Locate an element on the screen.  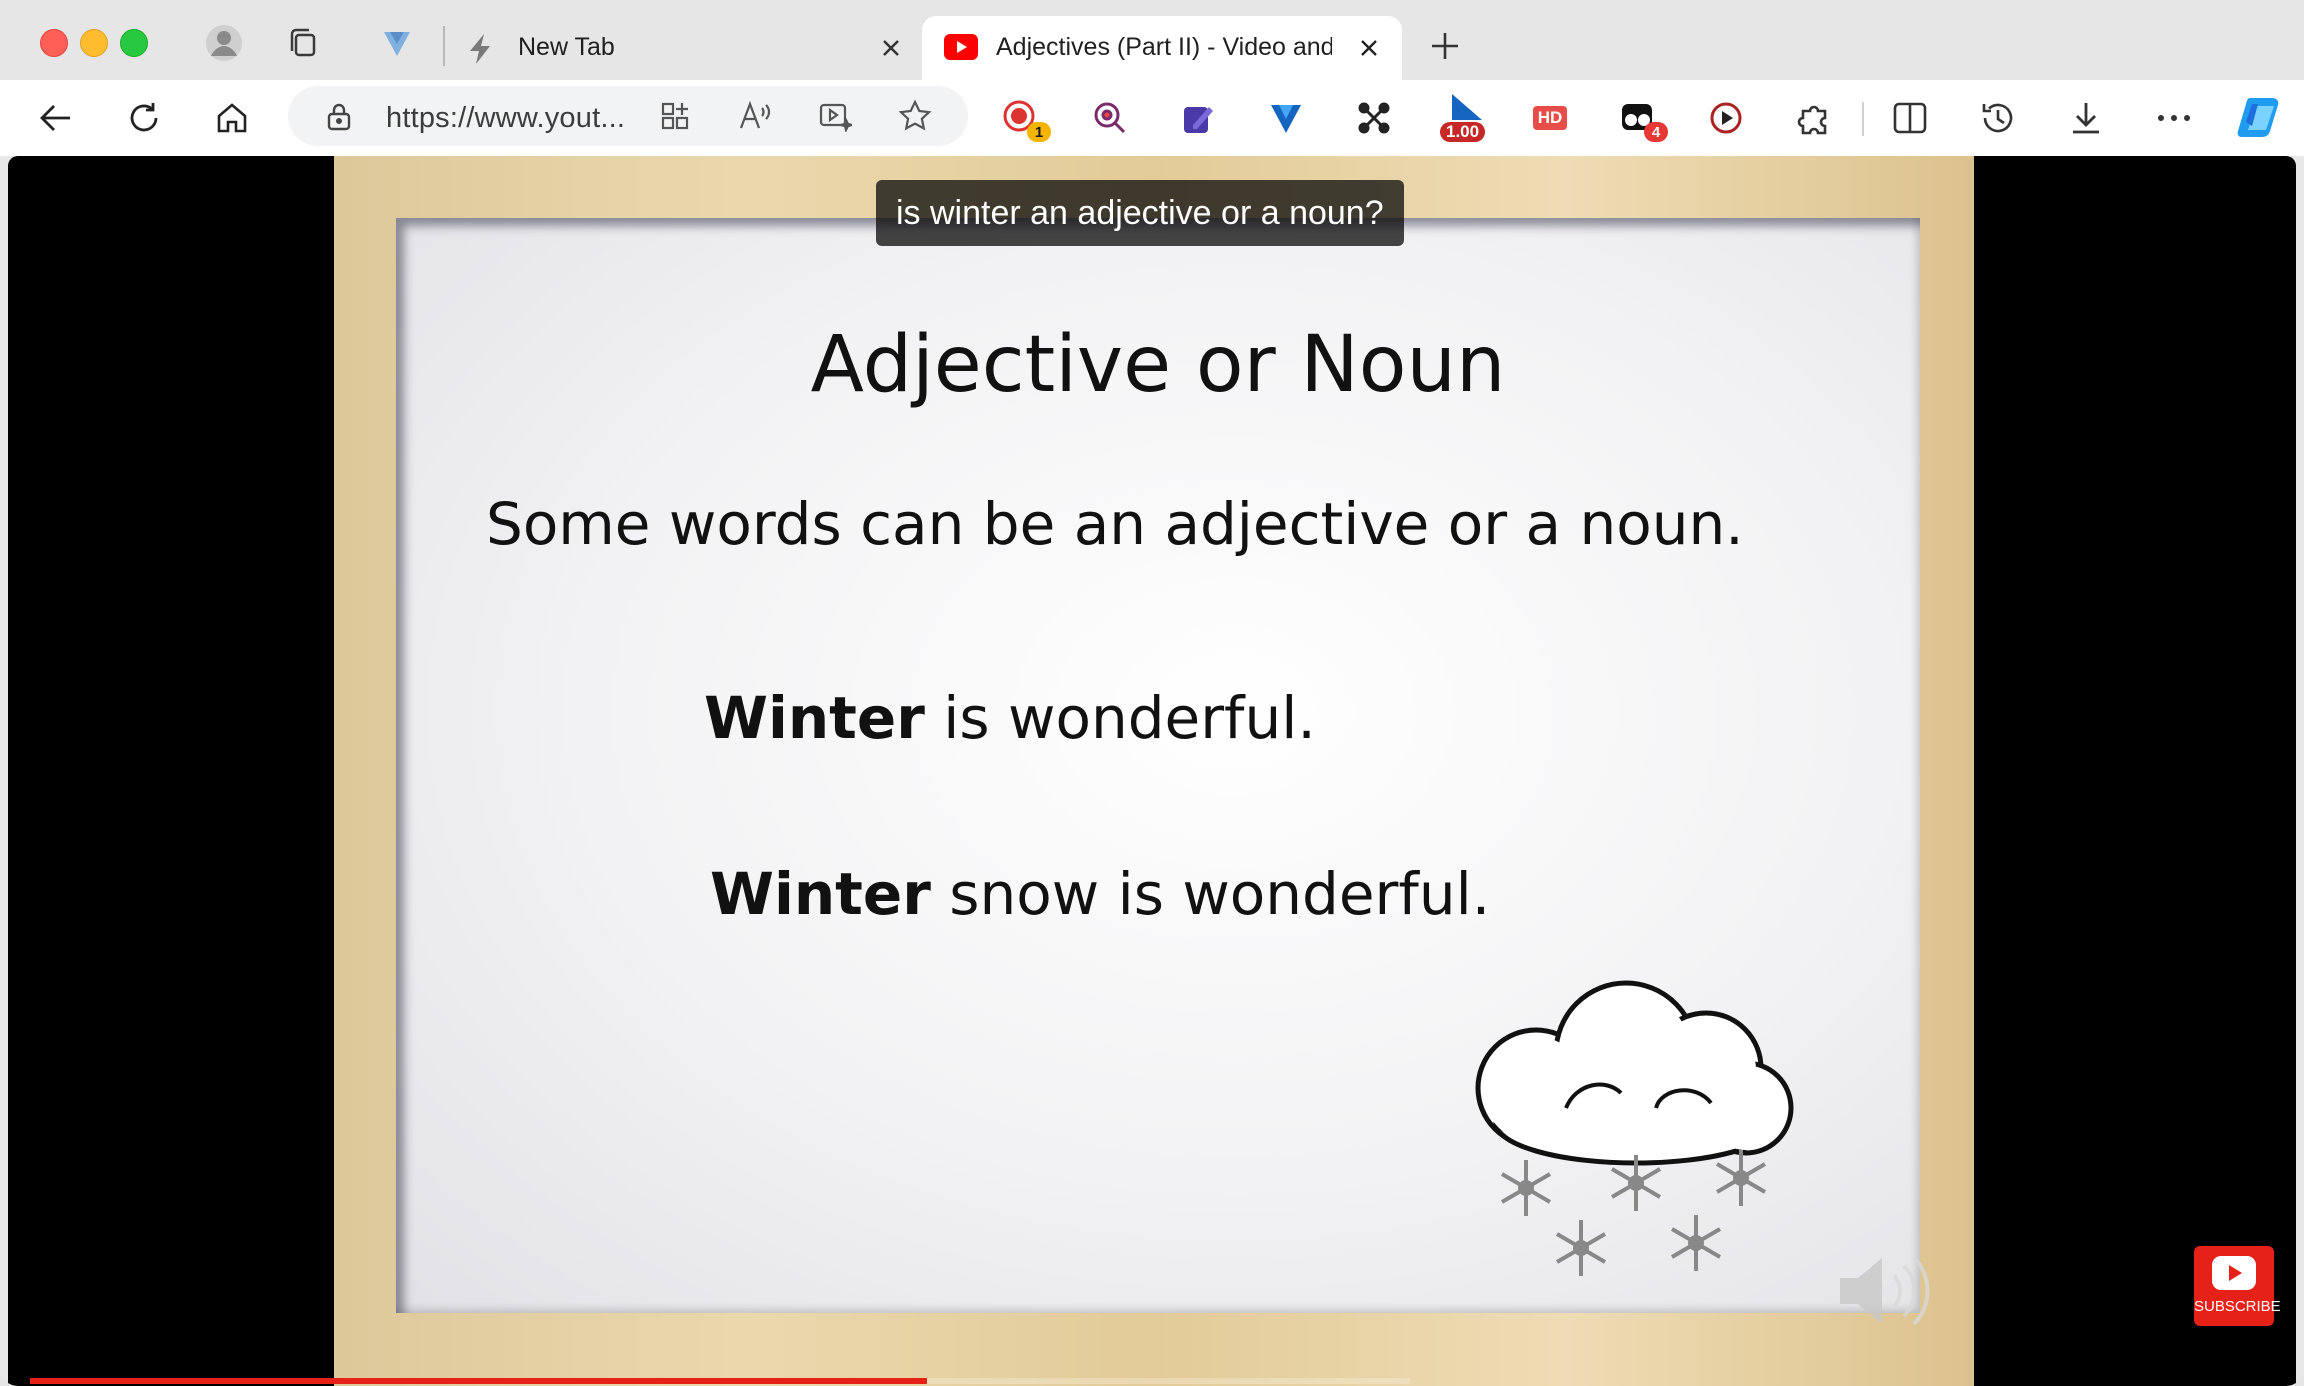
tab-divider is located at coordinates (444, 46).